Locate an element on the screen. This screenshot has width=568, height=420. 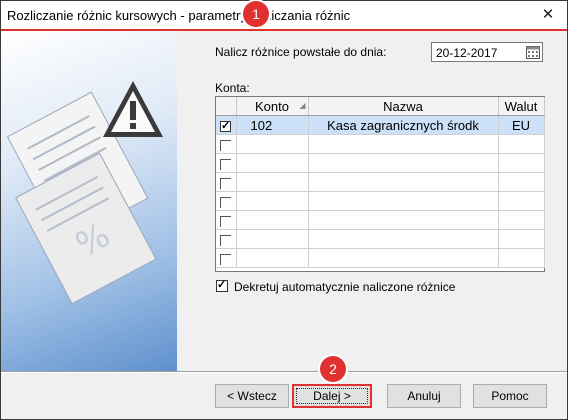
table-header-row: Konto ◢ Nazwa Walut is located at coordinates (380, 106).